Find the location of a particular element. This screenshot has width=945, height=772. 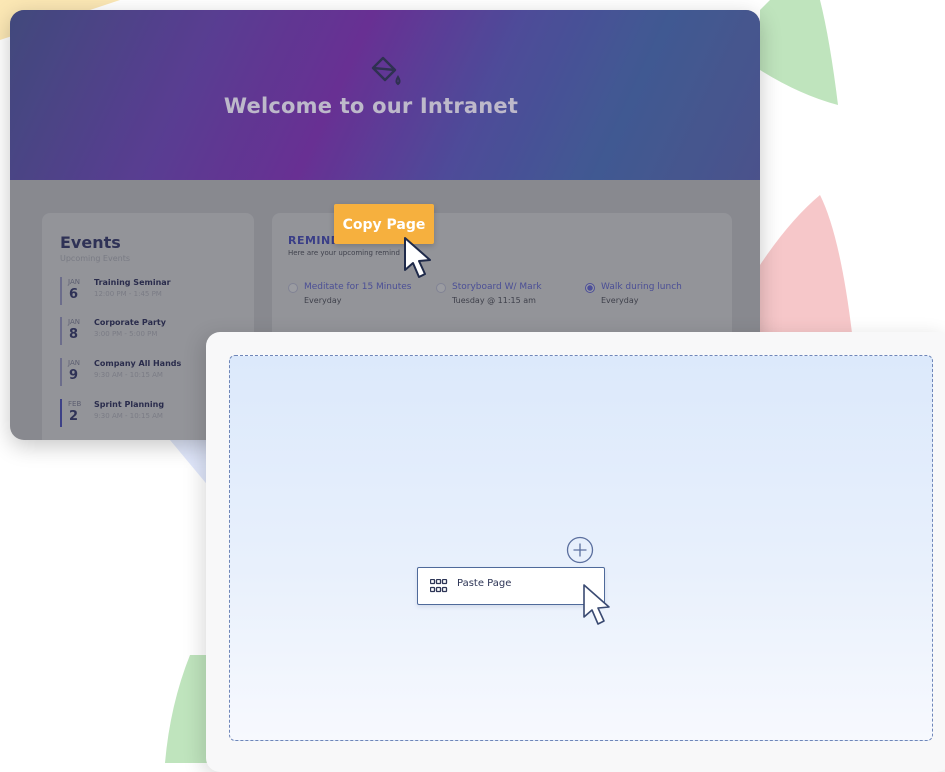

reminders-title: REMIND is located at coordinates (314, 240).